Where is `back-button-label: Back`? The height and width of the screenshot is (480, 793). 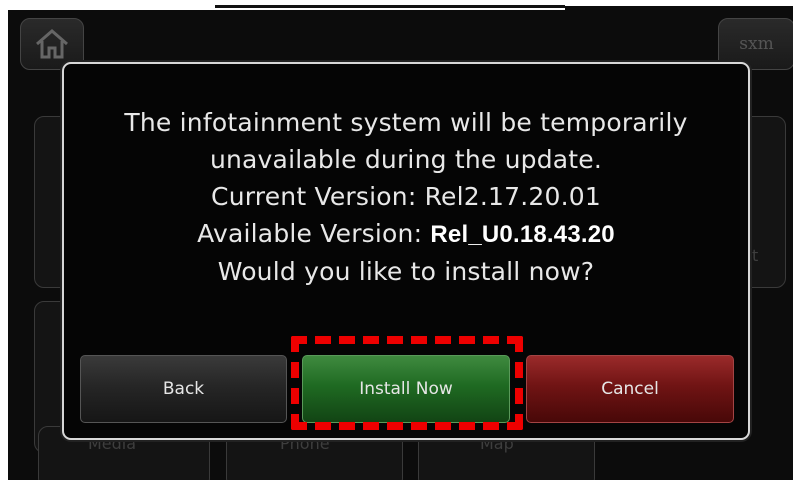 back-button-label: Back is located at coordinates (183, 389).